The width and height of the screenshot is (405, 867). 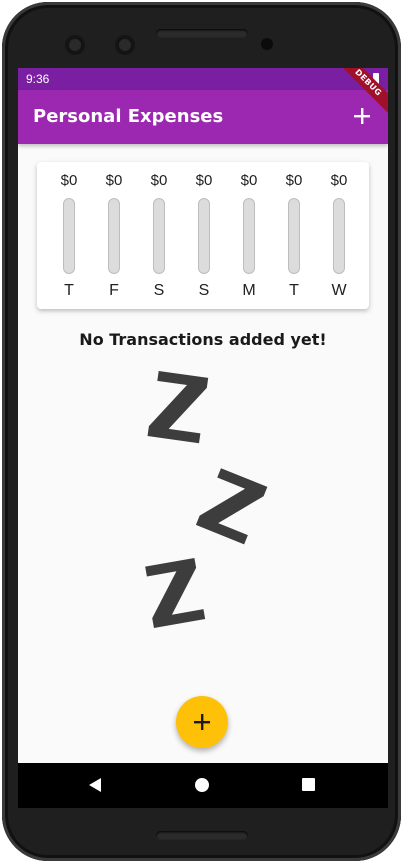 I want to click on system-nav-bar, so click(x=203, y=785).